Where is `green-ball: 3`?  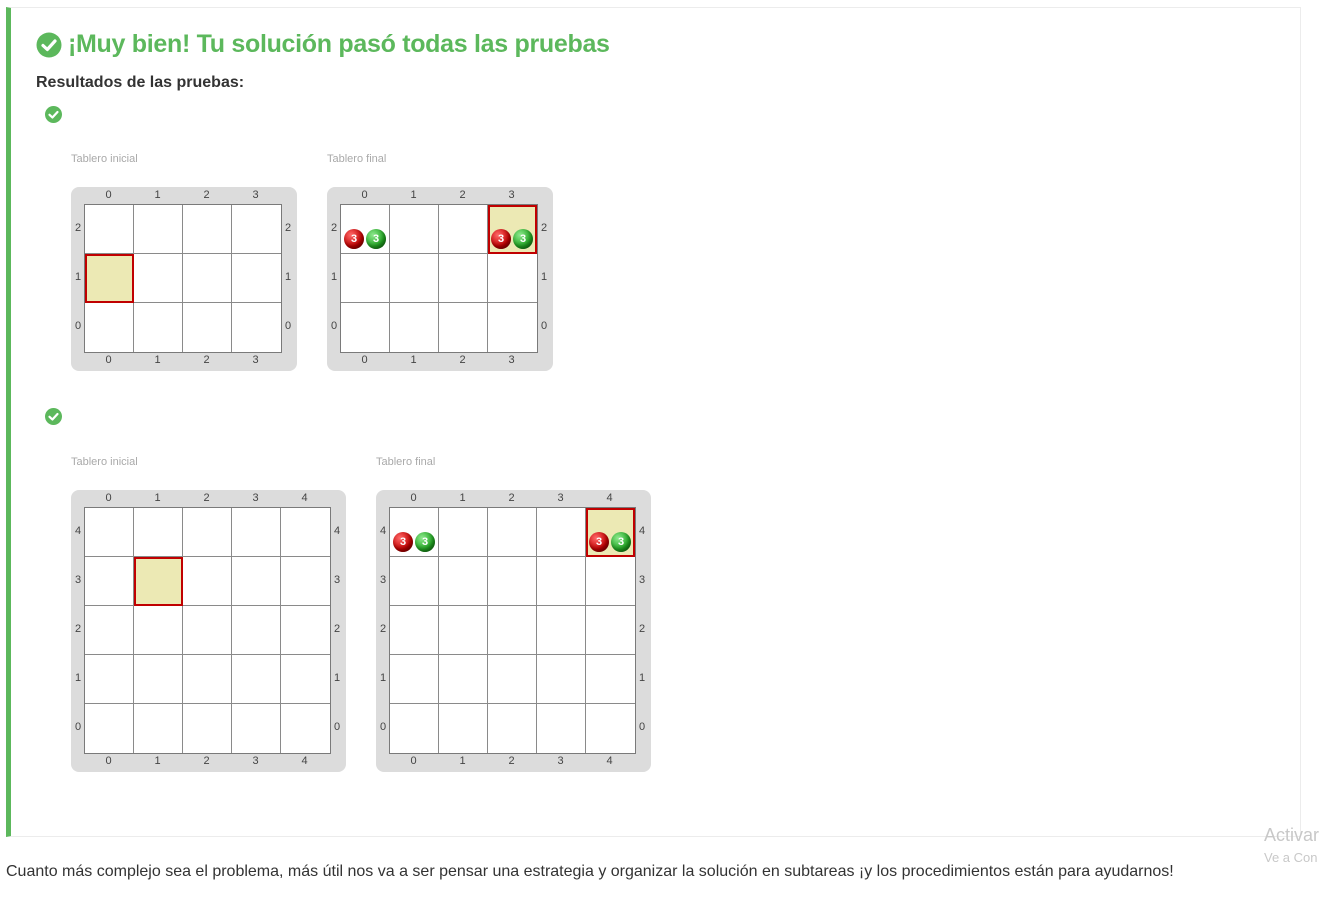
green-ball: 3 is located at coordinates (523, 239).